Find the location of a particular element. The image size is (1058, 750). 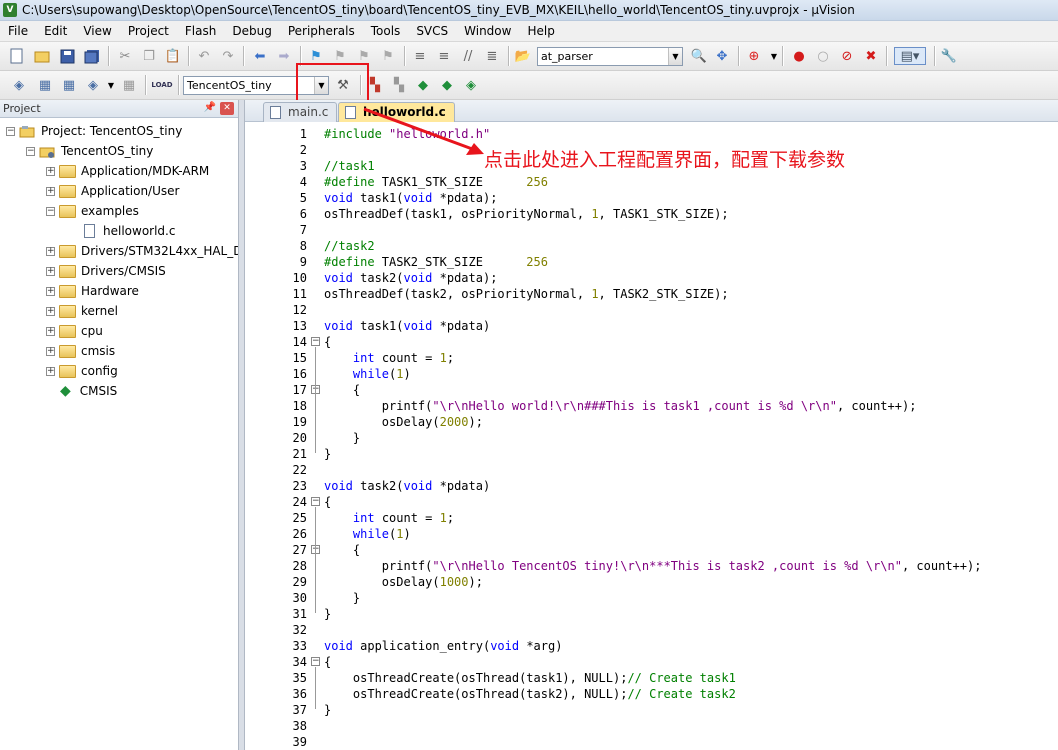

tree-item-group: + Drivers/CMSIS is located at coordinates (106, 271).